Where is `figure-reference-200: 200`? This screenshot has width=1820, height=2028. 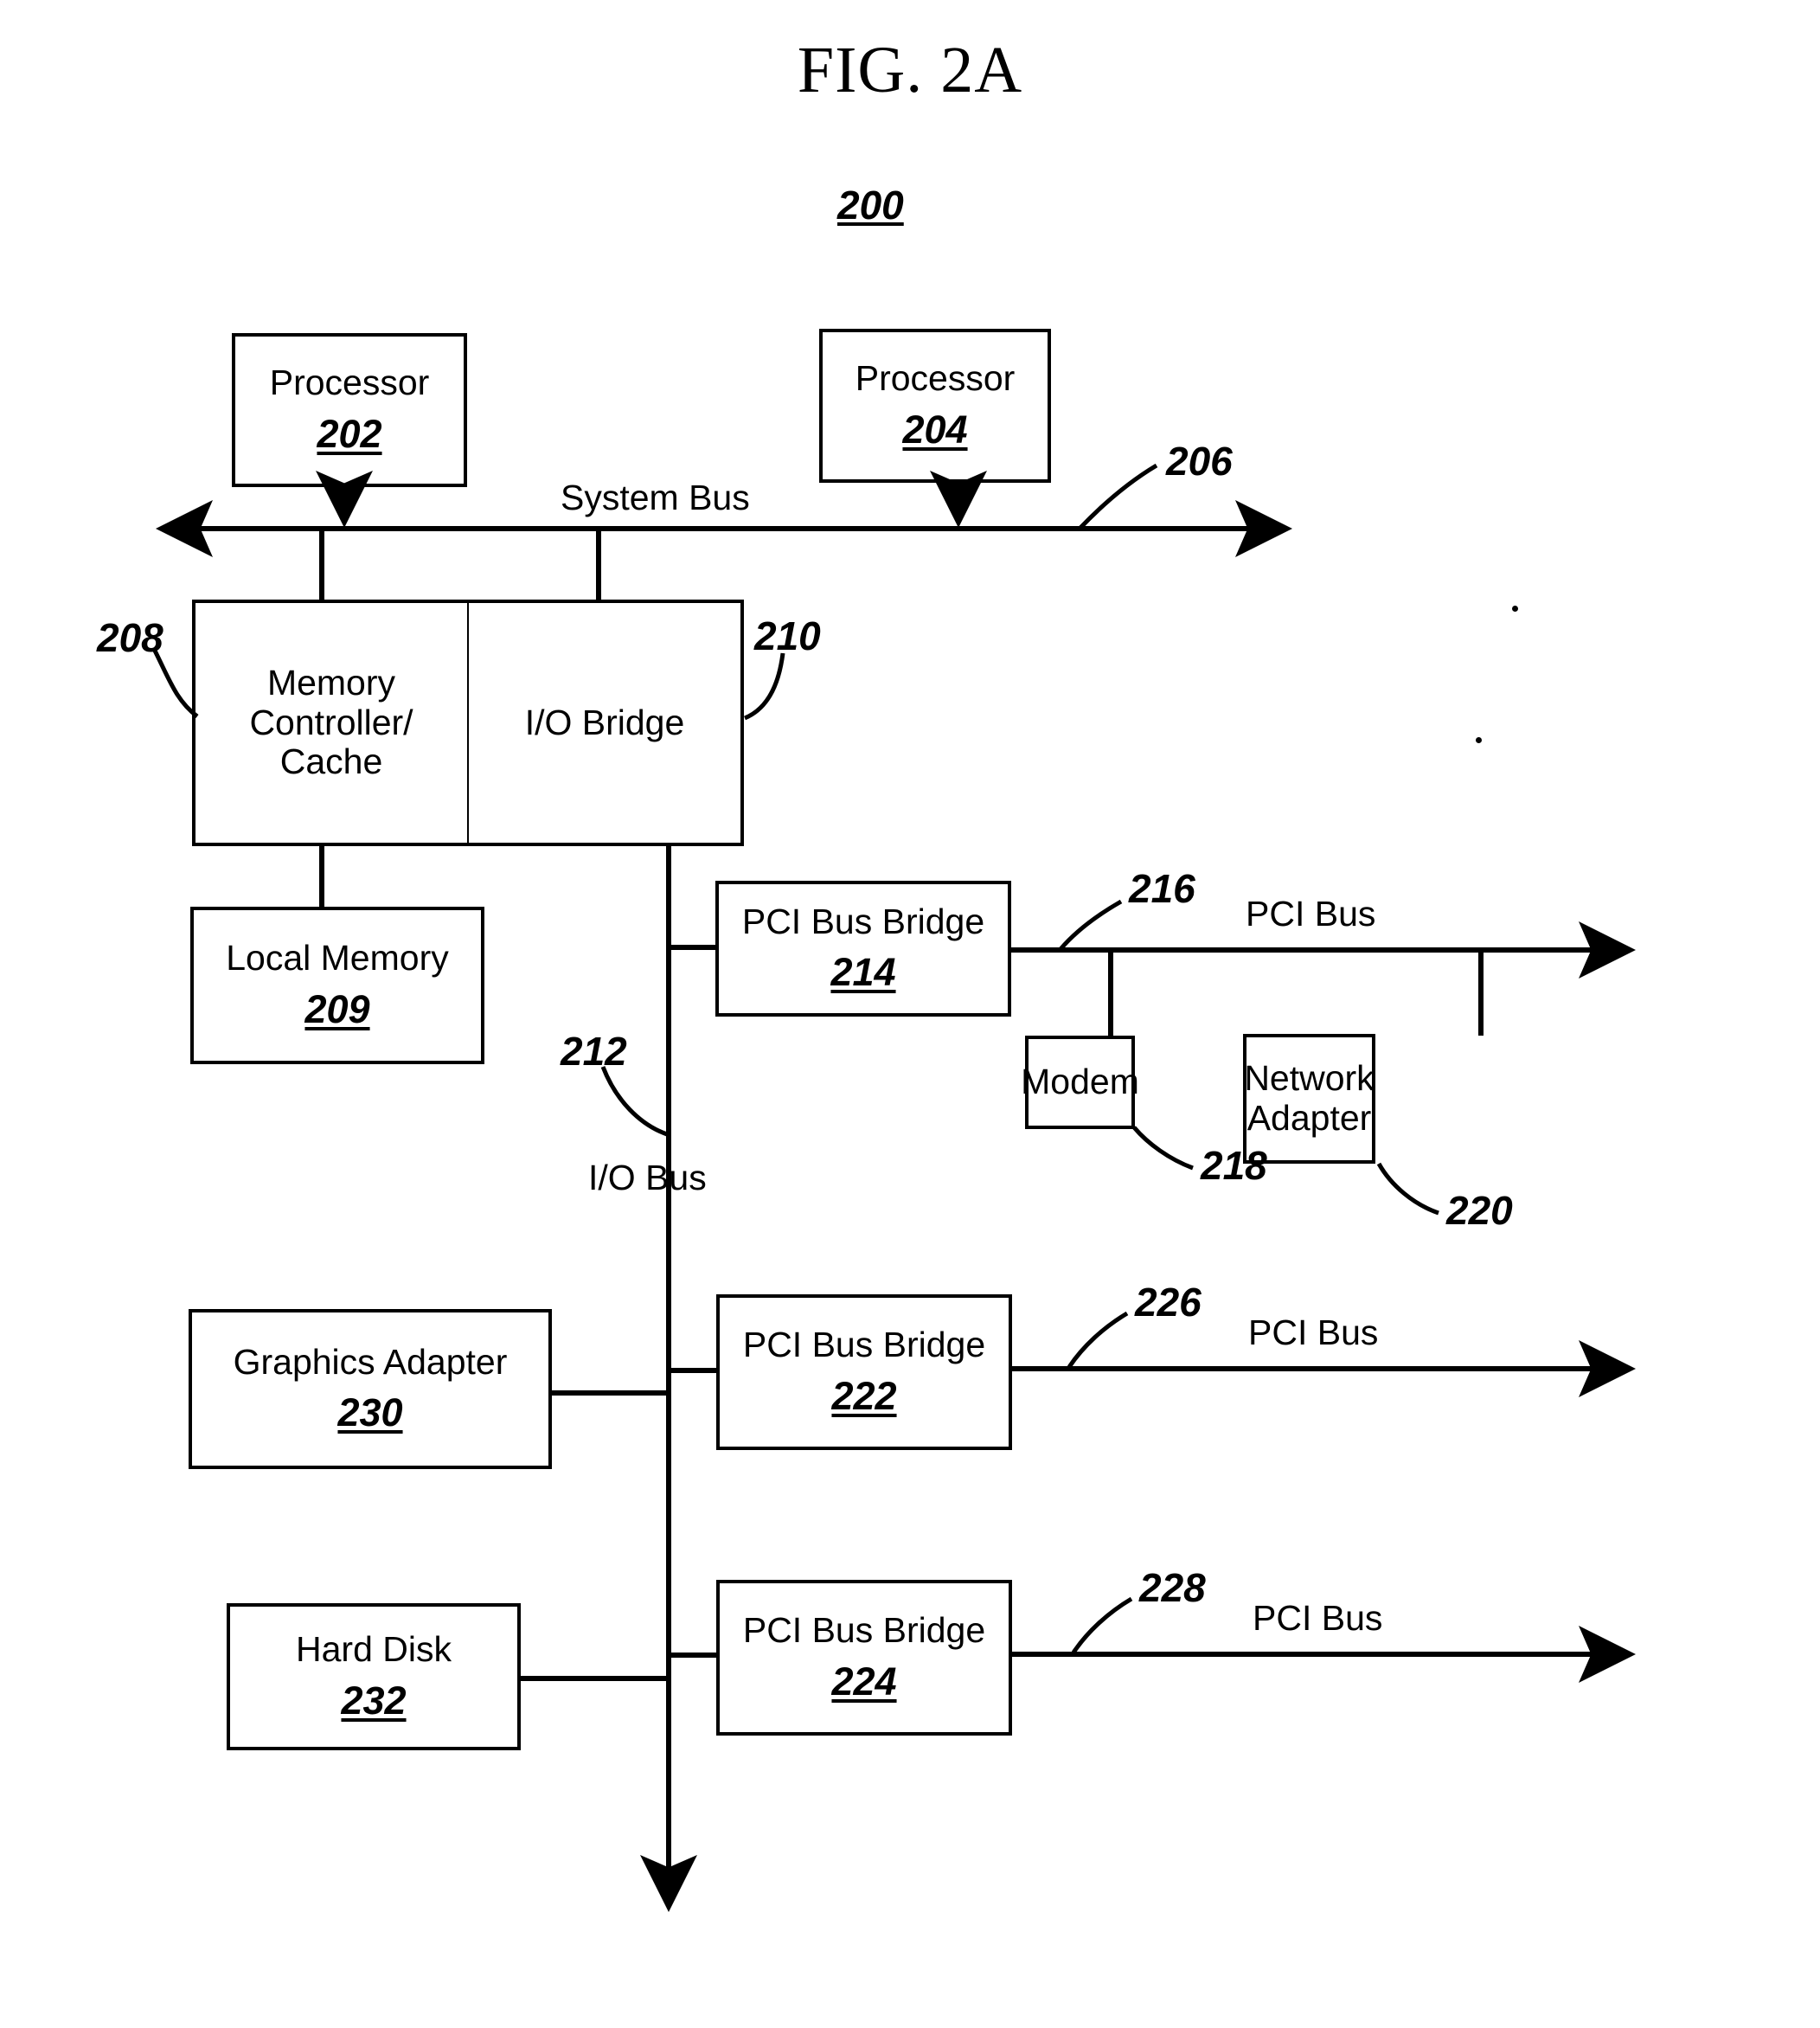
figure-reference-200: 200 is located at coordinates (870, 205).